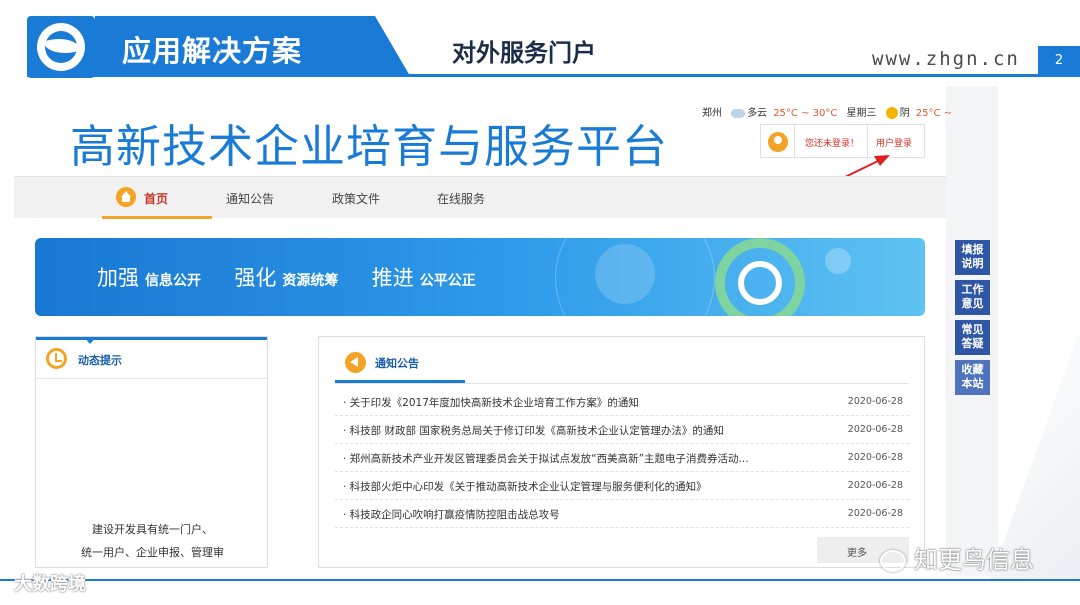 The image size is (1080, 605). What do you see at coordinates (118, 278) in the screenshot?
I see `banner-word-1: 加强` at bounding box center [118, 278].